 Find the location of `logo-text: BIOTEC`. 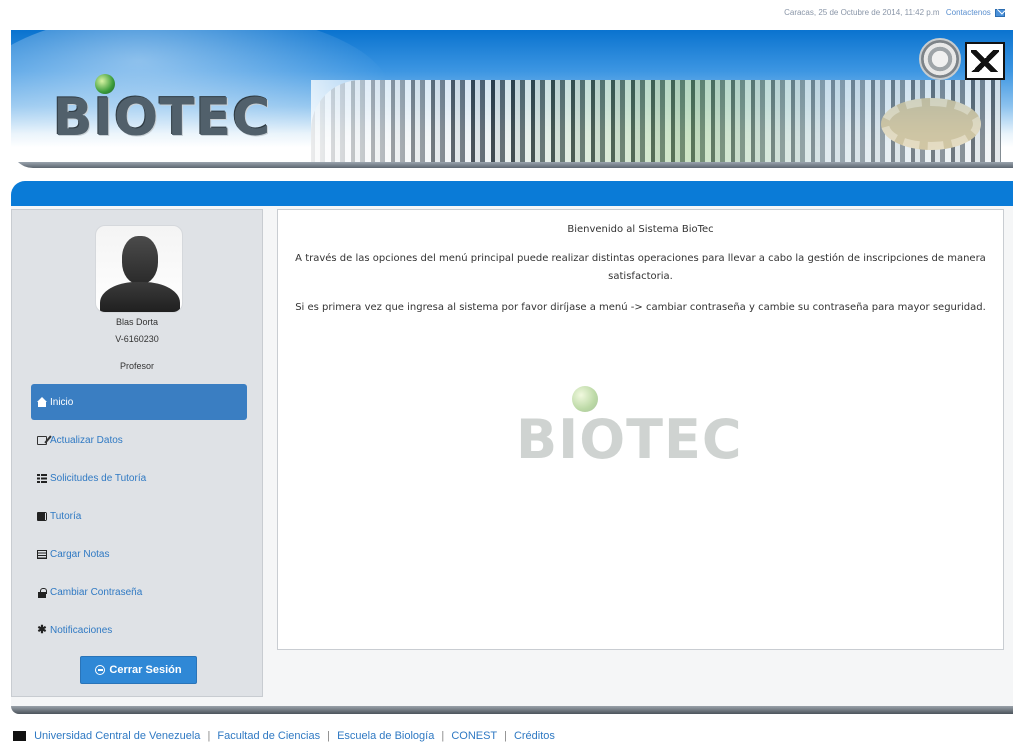

logo-text: BIOTEC is located at coordinates (162, 118).